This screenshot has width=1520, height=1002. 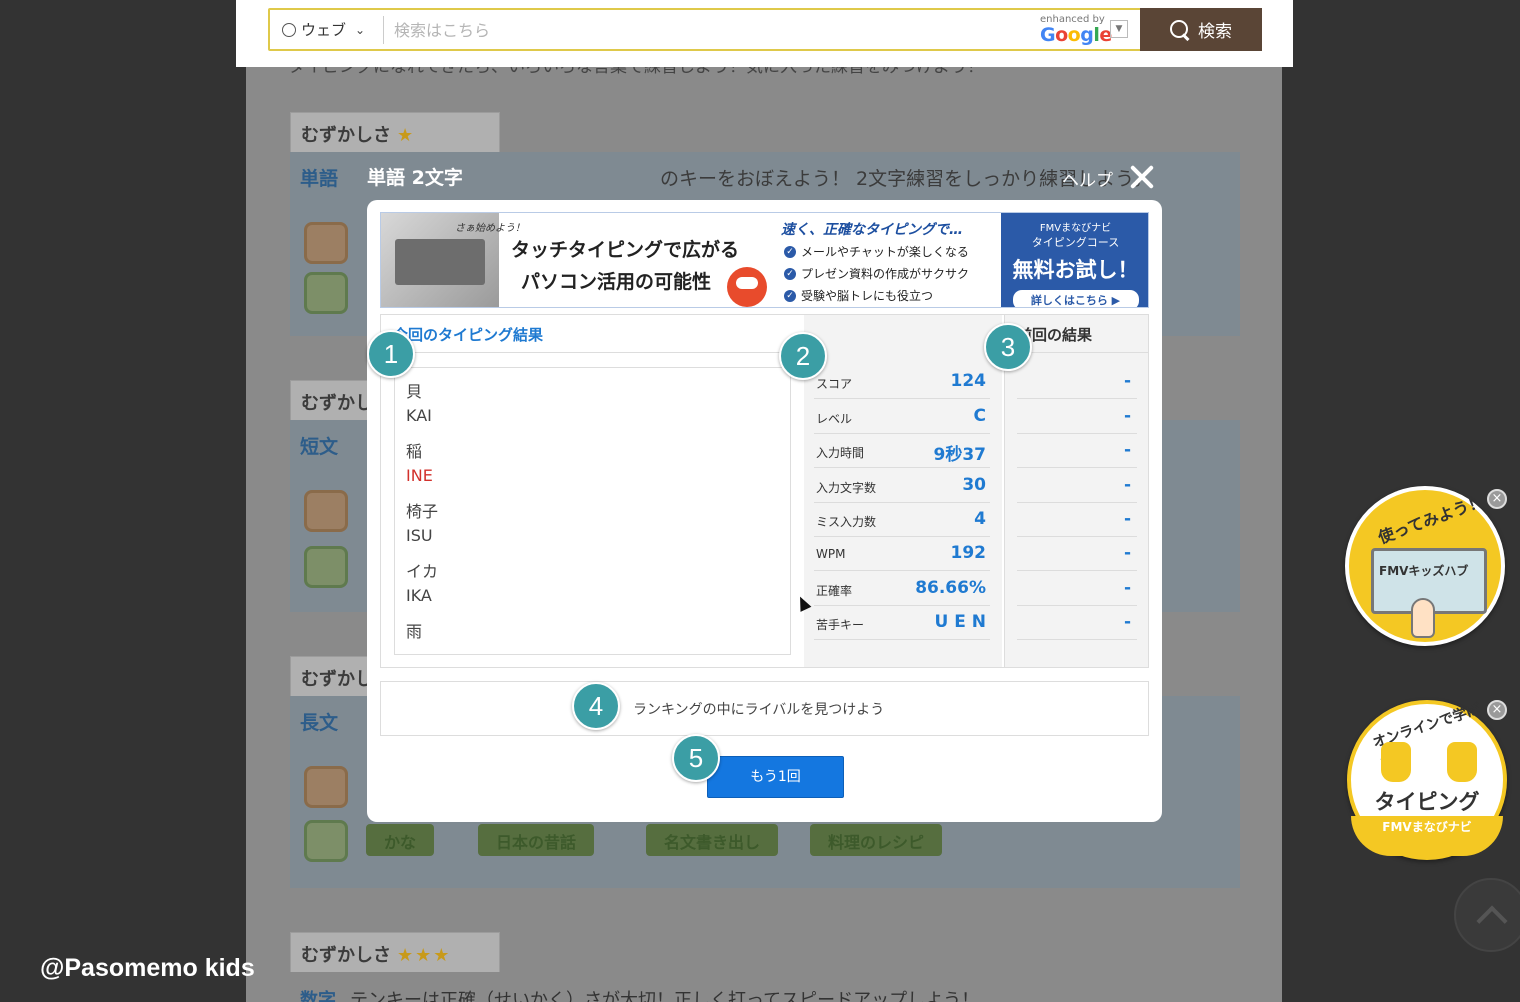 What do you see at coordinates (902, 451) in the screenshot?
I see `stat-row: 入力時間 9秒37` at bounding box center [902, 451].